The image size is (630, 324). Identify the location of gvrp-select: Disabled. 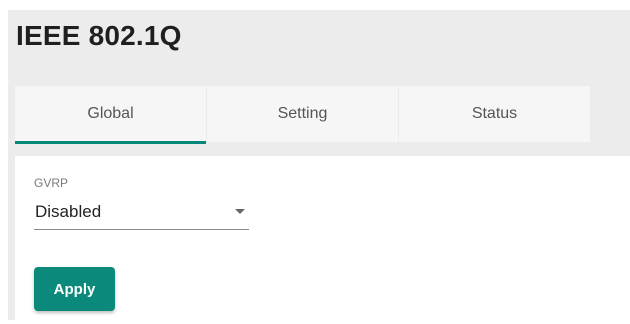
(141, 213).